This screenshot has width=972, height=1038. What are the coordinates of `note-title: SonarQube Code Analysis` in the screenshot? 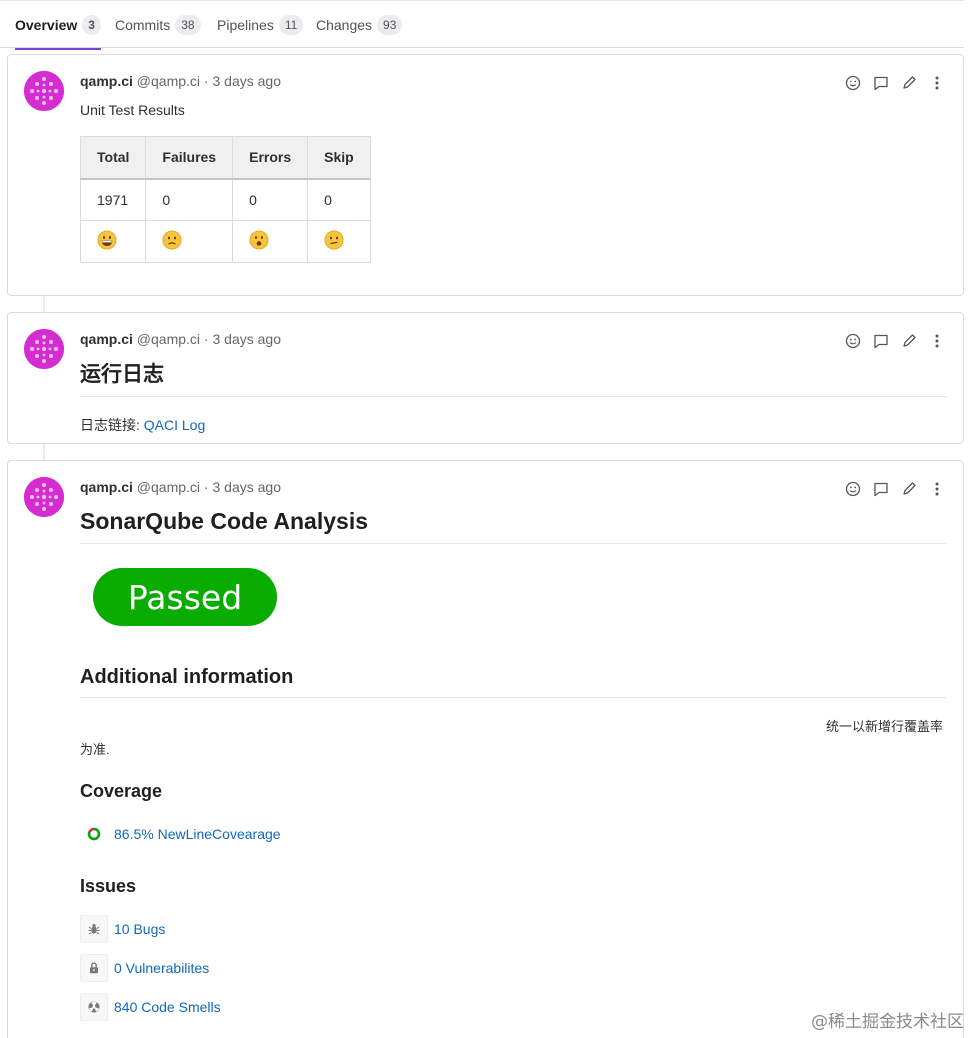 It's located at (513, 526).